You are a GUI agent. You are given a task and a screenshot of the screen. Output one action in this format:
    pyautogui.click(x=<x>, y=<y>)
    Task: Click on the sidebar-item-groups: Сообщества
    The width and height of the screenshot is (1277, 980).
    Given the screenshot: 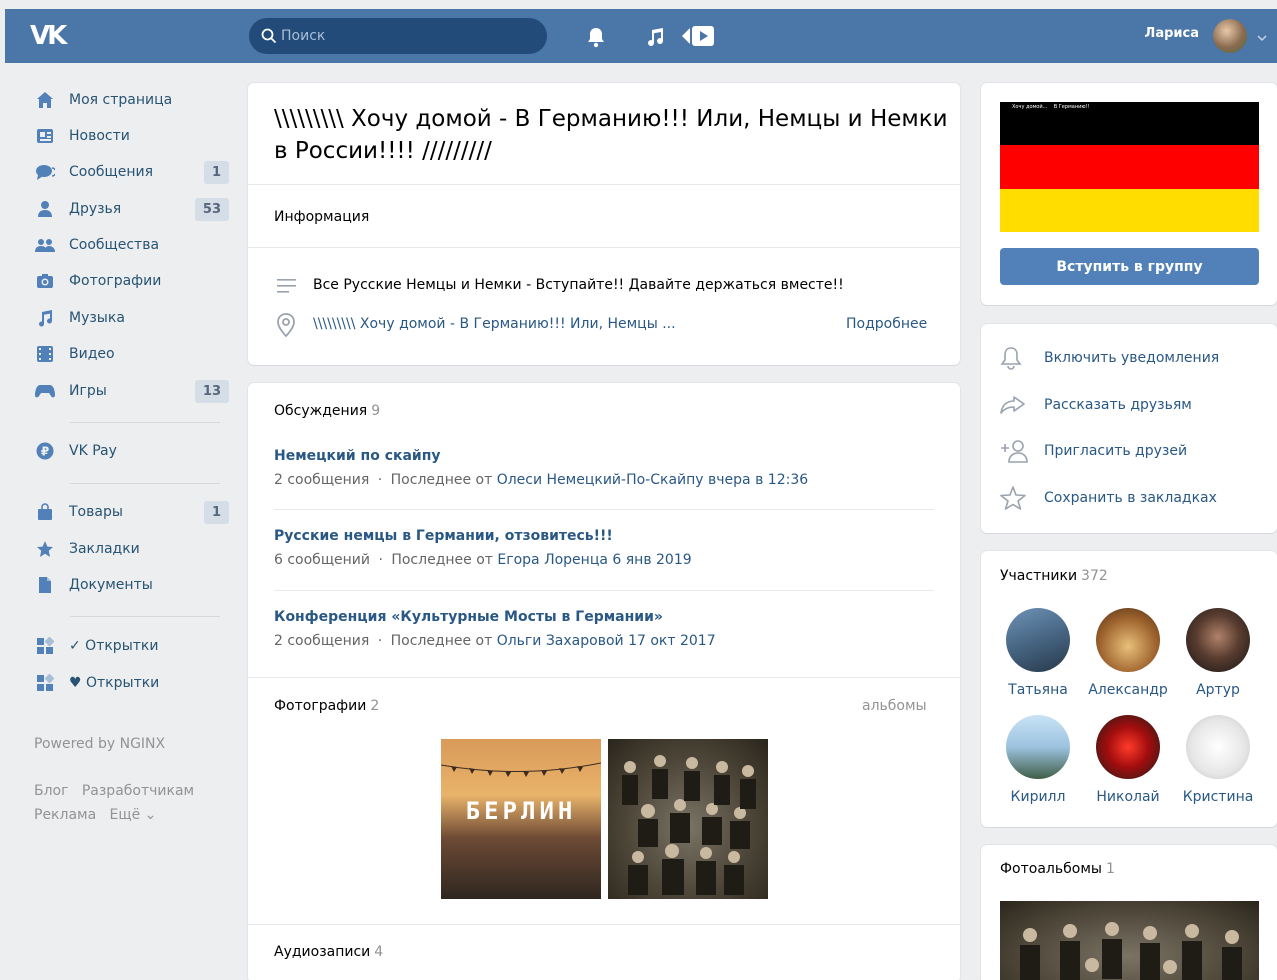 What is the action you would take?
    pyautogui.click(x=131, y=245)
    